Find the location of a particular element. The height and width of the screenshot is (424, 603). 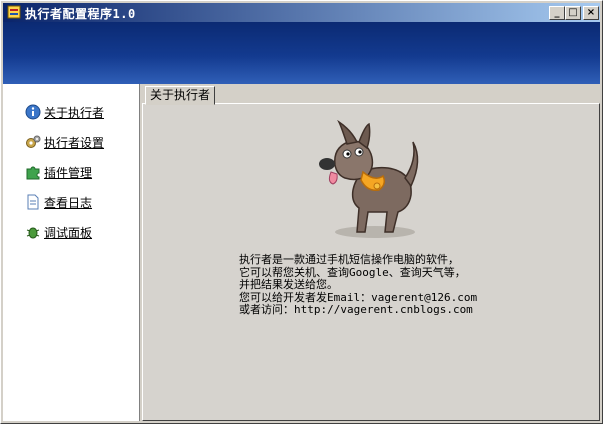

info-icon is located at coordinates (33, 112).